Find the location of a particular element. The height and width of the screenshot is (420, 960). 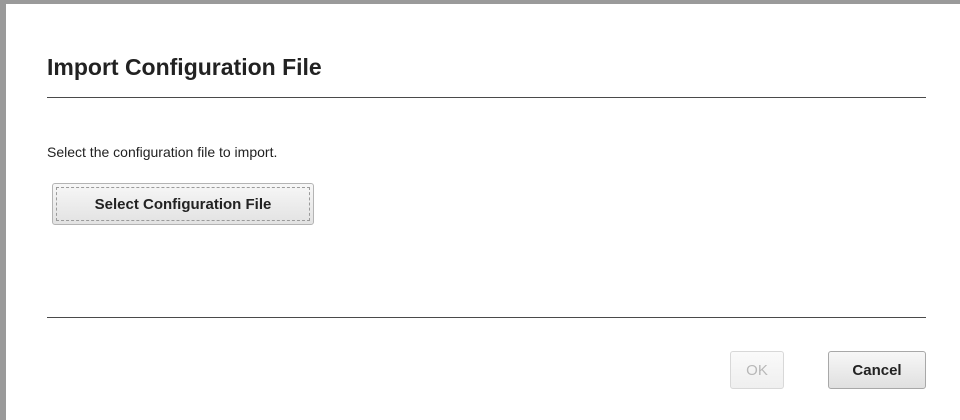

dialog-title: Import Configuration File is located at coordinates (184, 67).